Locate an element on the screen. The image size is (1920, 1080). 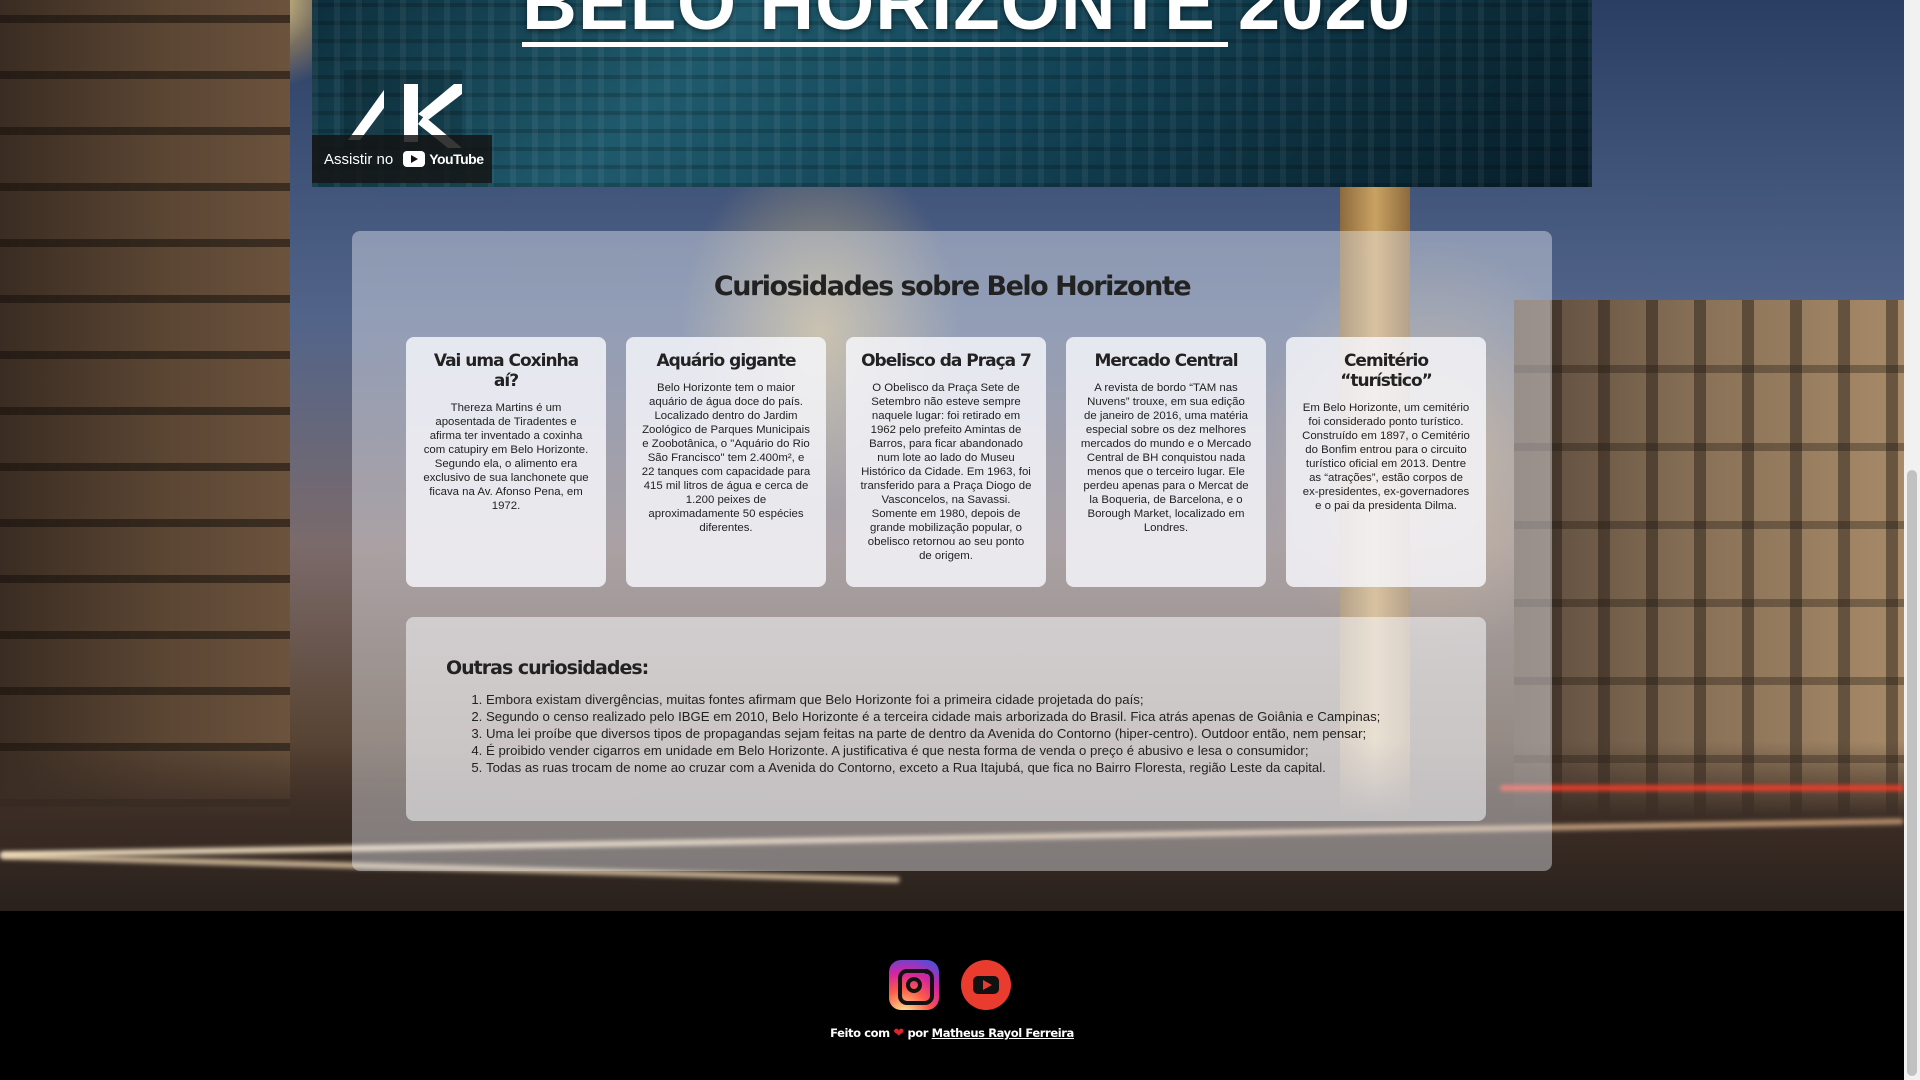
card-title: Obelisco da Praça 7 is located at coordinates (946, 361).